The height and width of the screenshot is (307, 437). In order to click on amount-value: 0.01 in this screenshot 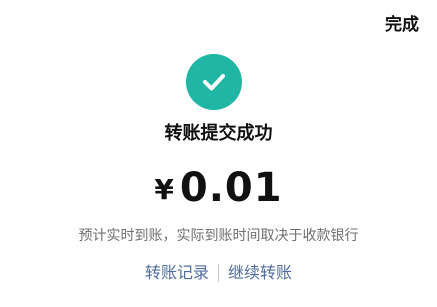, I will do `click(231, 188)`.